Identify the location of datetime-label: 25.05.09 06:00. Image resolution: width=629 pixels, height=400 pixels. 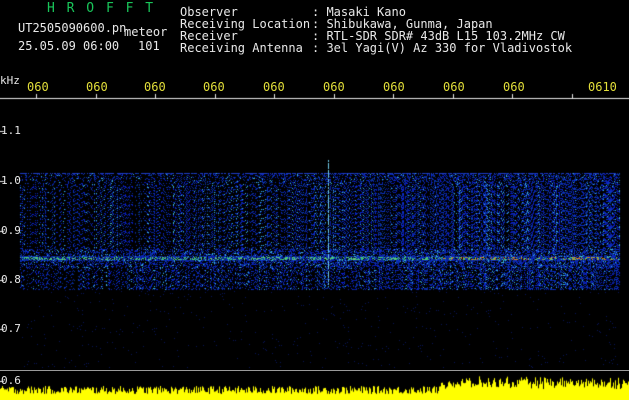
(69, 46).